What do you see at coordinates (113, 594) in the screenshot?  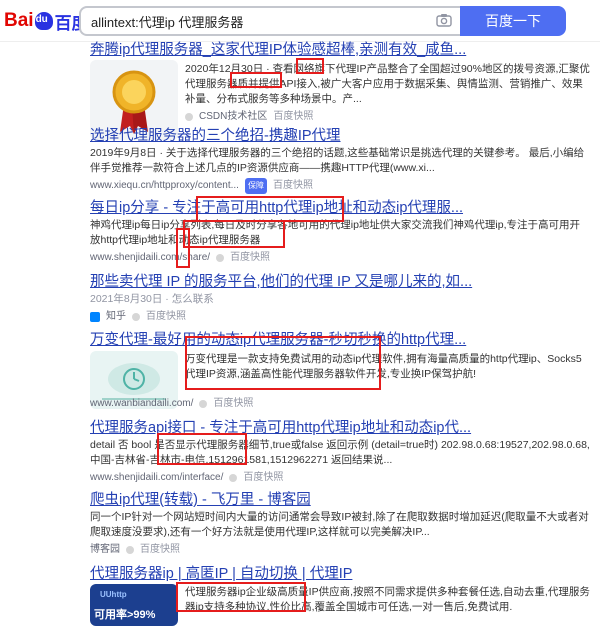 I see `thumb-brand: UUhttp` at bounding box center [113, 594].